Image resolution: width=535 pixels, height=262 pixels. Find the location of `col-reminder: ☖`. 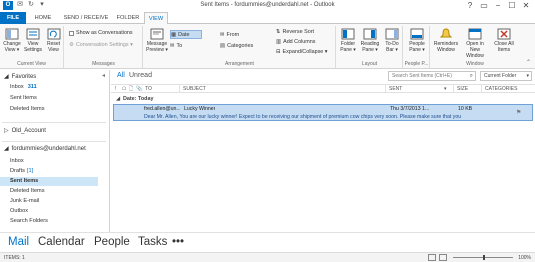

col-reminder: ☖ is located at coordinates (124, 89).